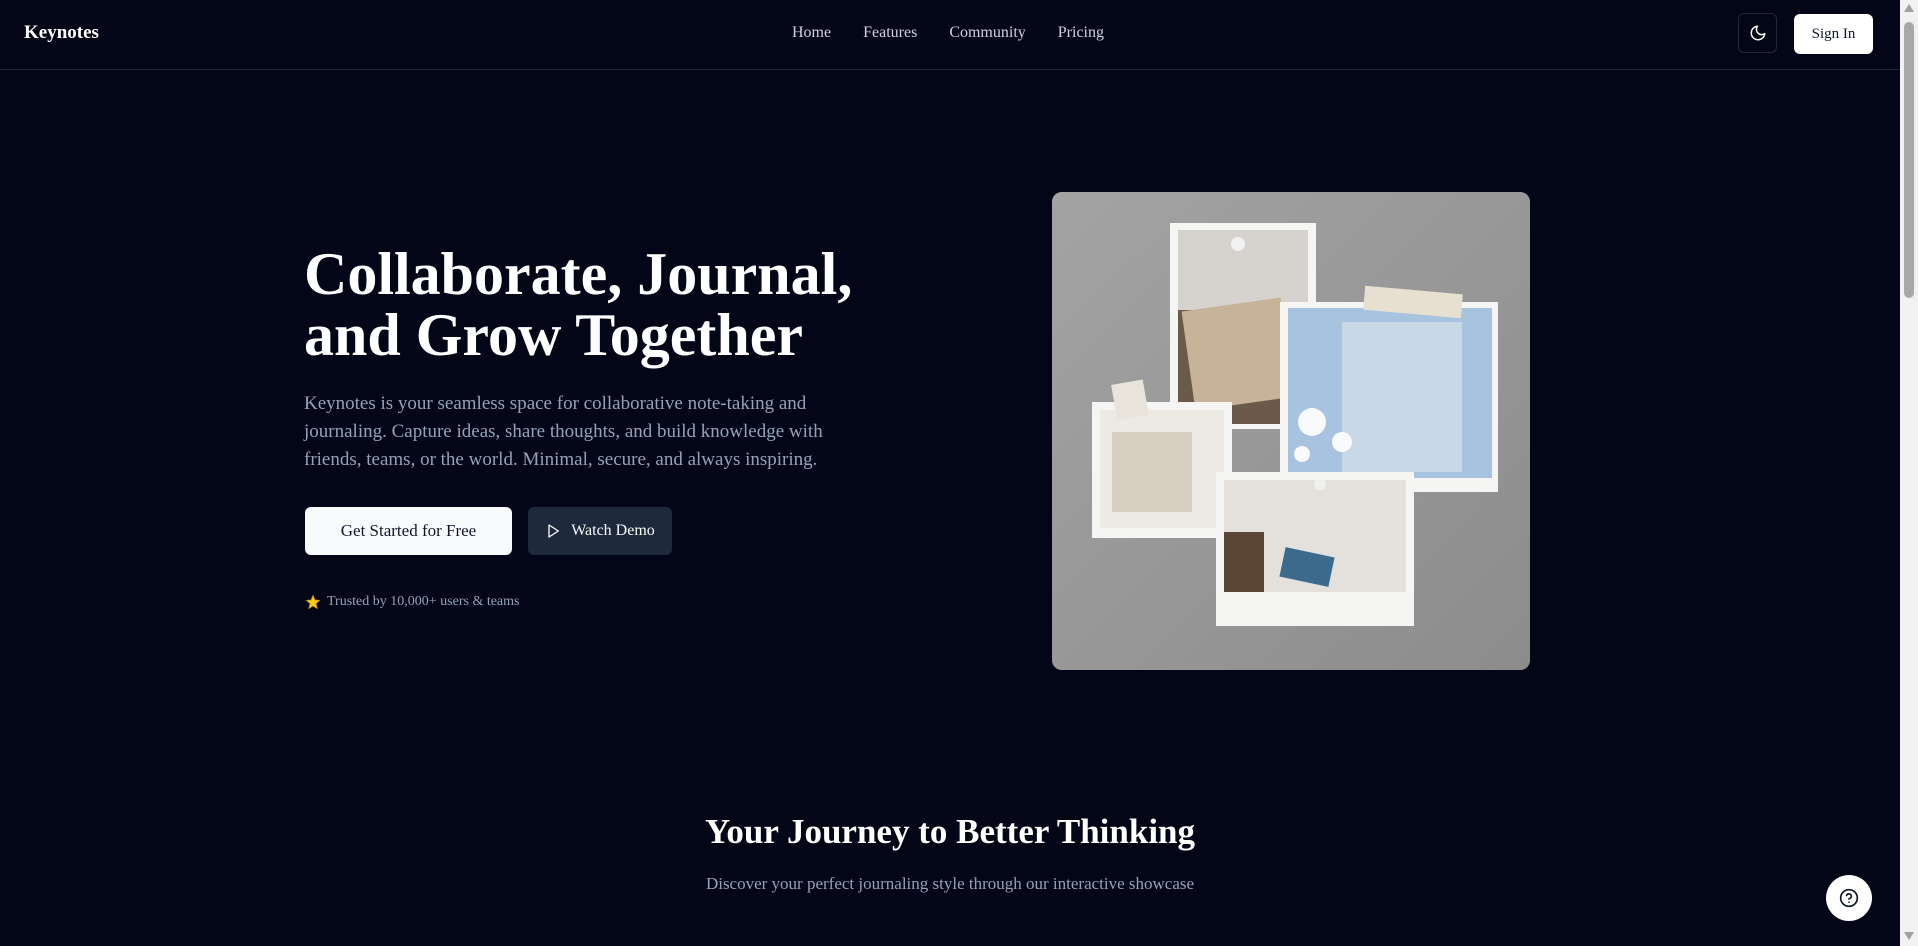 This screenshot has height=946, width=1918. What do you see at coordinates (811, 33) in the screenshot?
I see `nav-home: Home` at bounding box center [811, 33].